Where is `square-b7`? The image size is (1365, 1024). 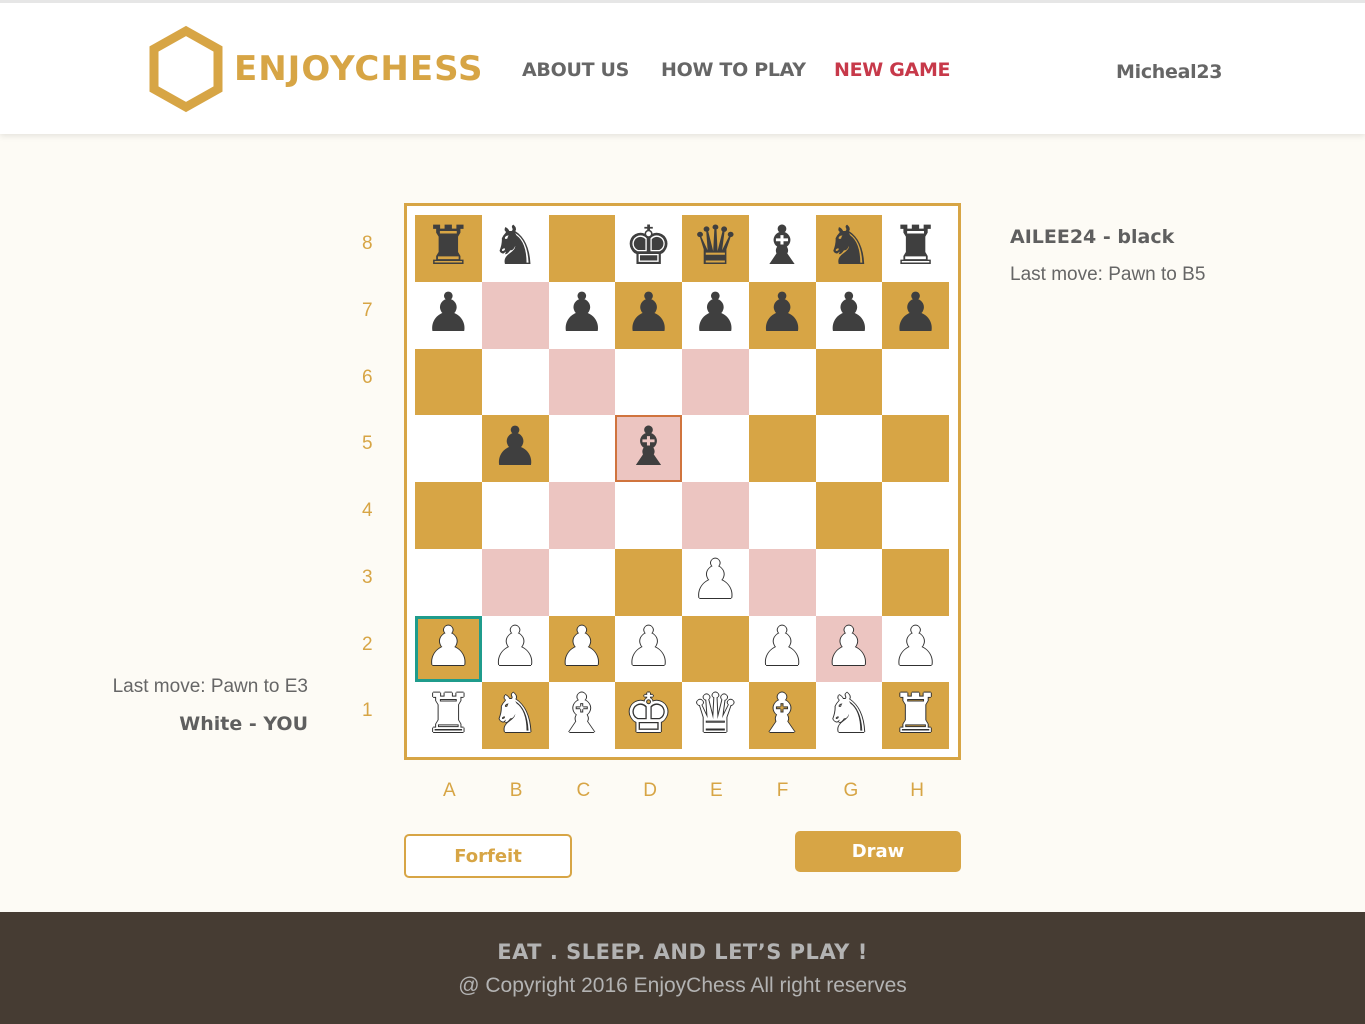
square-b7 is located at coordinates (515, 315).